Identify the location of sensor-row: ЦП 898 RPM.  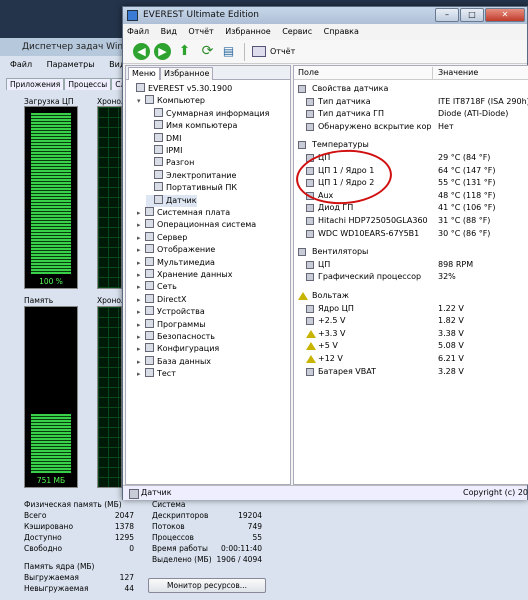
(411, 265).